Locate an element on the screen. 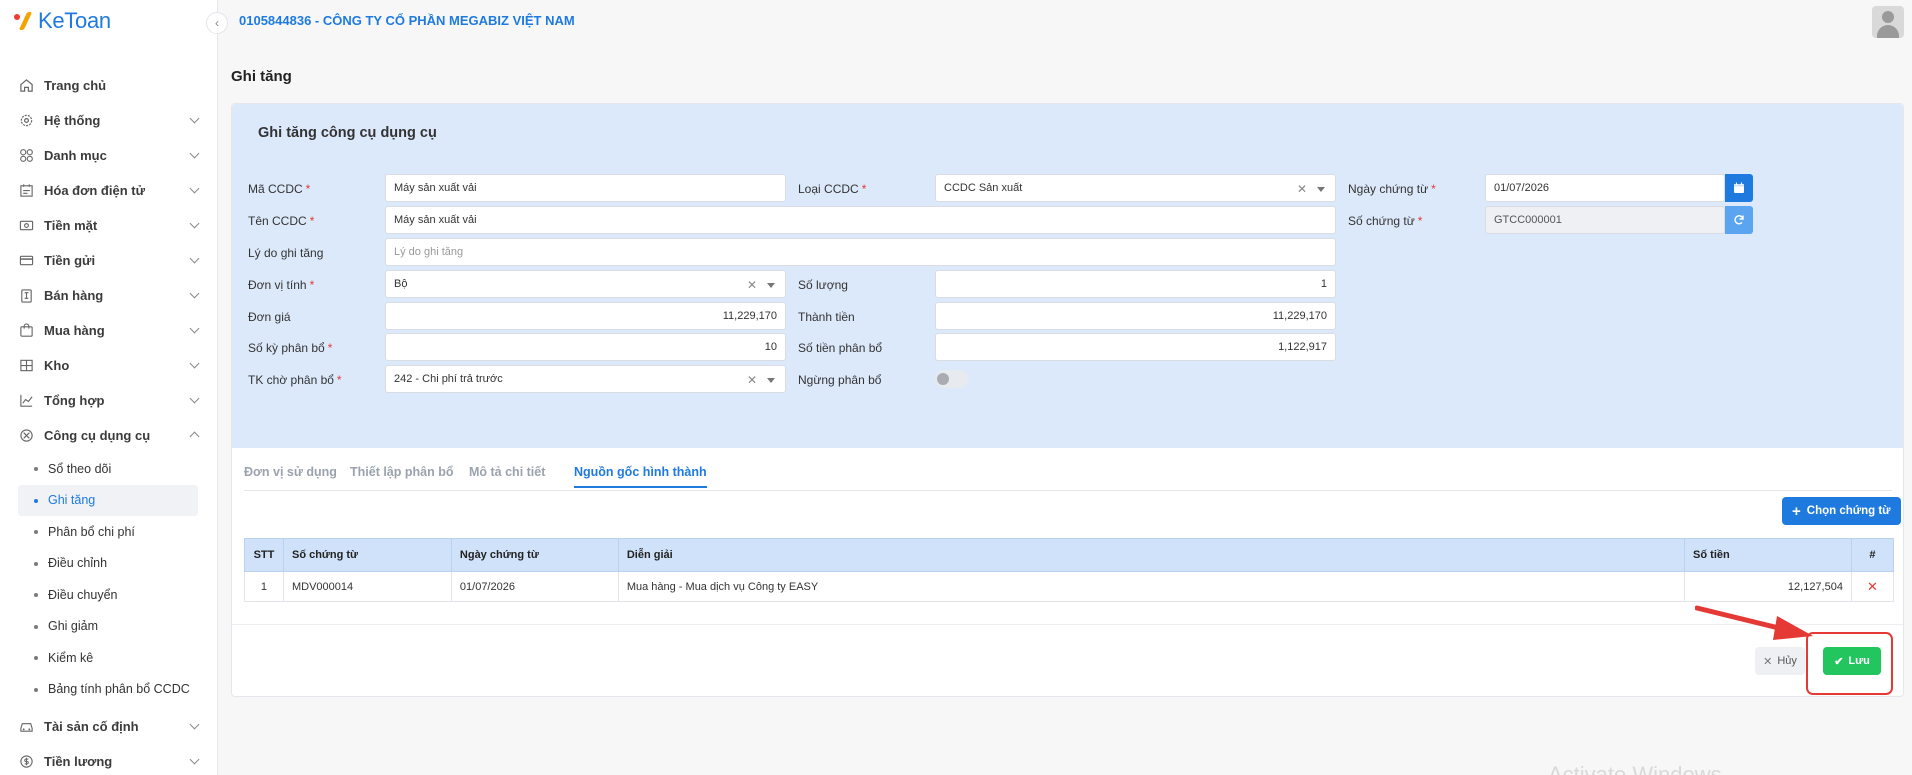 This screenshot has width=1912, height=775. ly-do-input: Lý do ghi tăng is located at coordinates (860, 252).